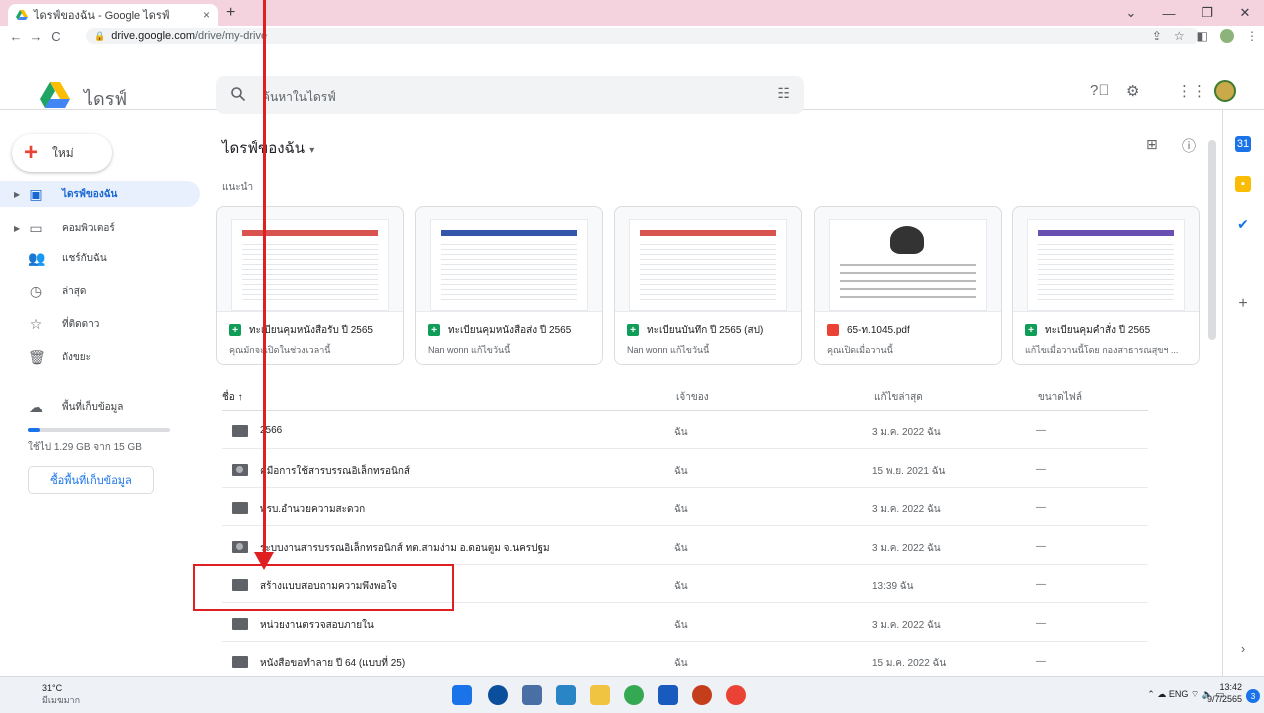 The height and width of the screenshot is (713, 1264). What do you see at coordinates (100, 35) in the screenshot?
I see `lock-icon: 🔒` at bounding box center [100, 35].